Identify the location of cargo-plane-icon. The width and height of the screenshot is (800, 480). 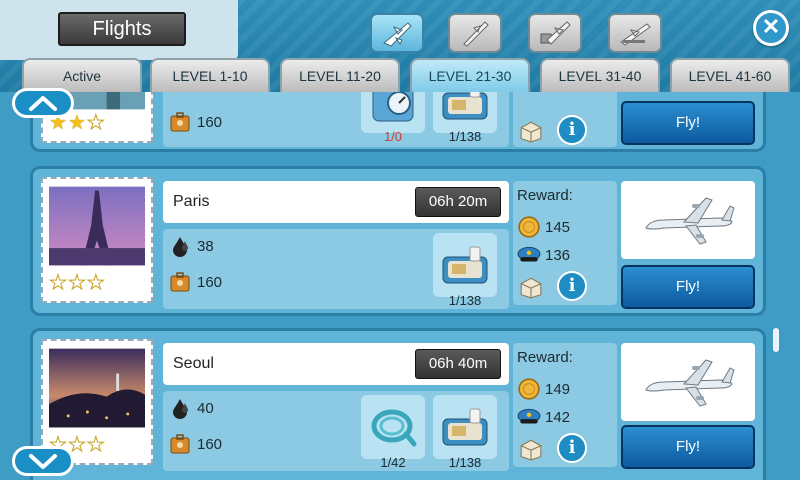
(555, 33).